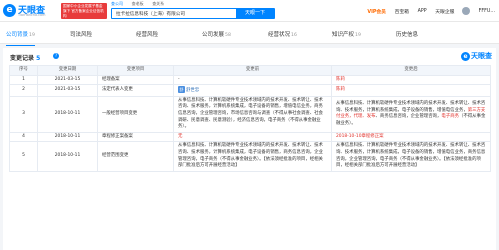 The width and height of the screenshot is (499, 250). Describe the element at coordinates (23, 80) in the screenshot. I see `cell-index: 1` at that location.